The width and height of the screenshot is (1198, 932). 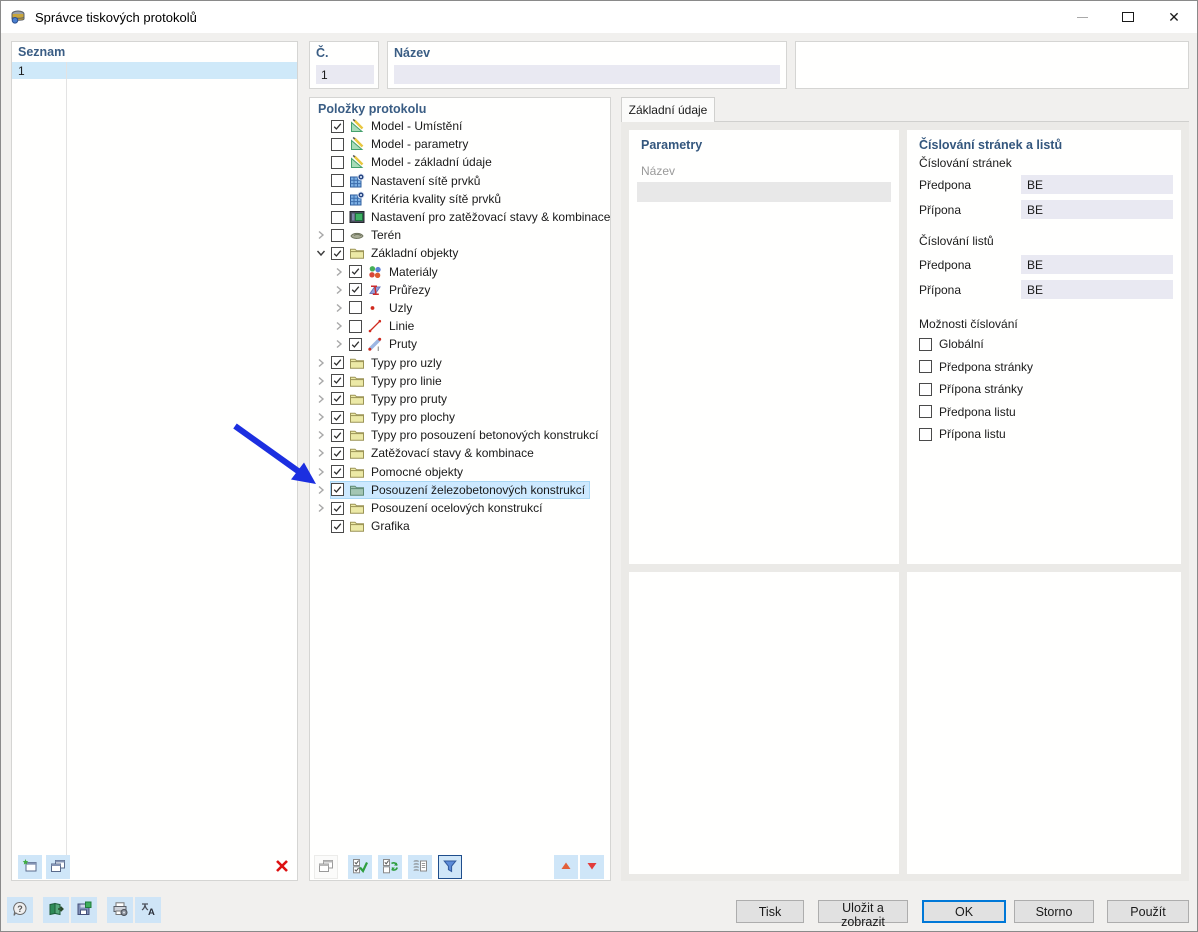 I want to click on close-button: ✕, so click(x=1174, y=17).